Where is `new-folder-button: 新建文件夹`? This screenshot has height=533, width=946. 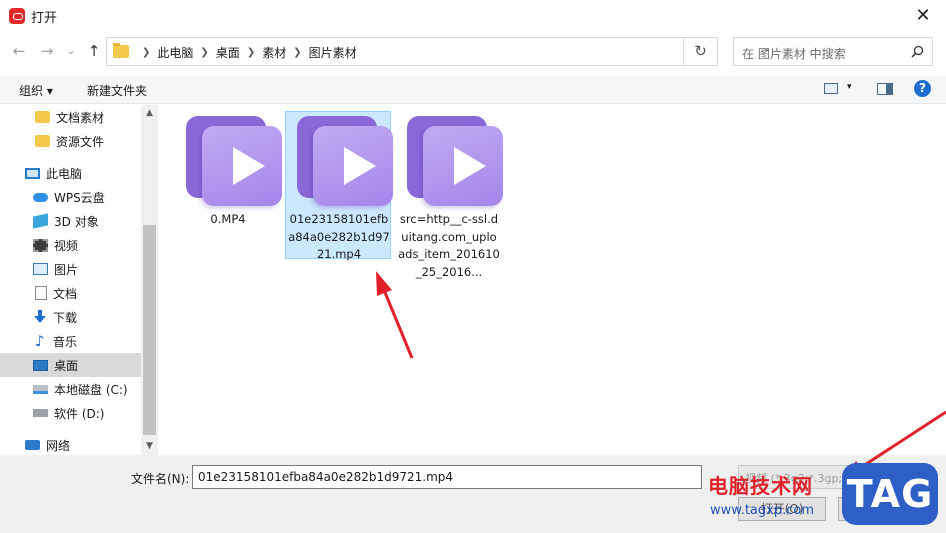
new-folder-button: 新建文件夹 is located at coordinates (117, 90).